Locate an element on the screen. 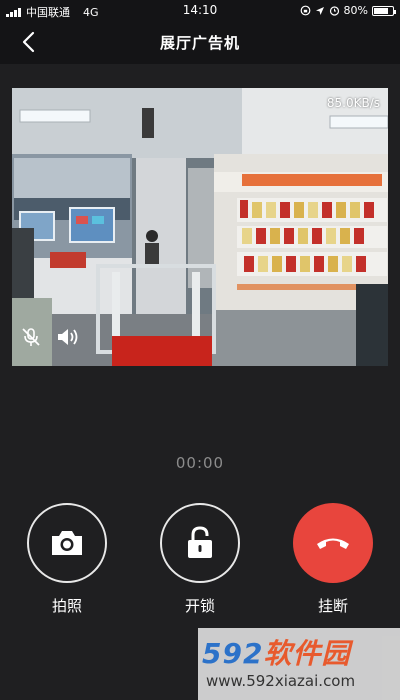  network-speed: 85.0KB/s is located at coordinates (353, 103).